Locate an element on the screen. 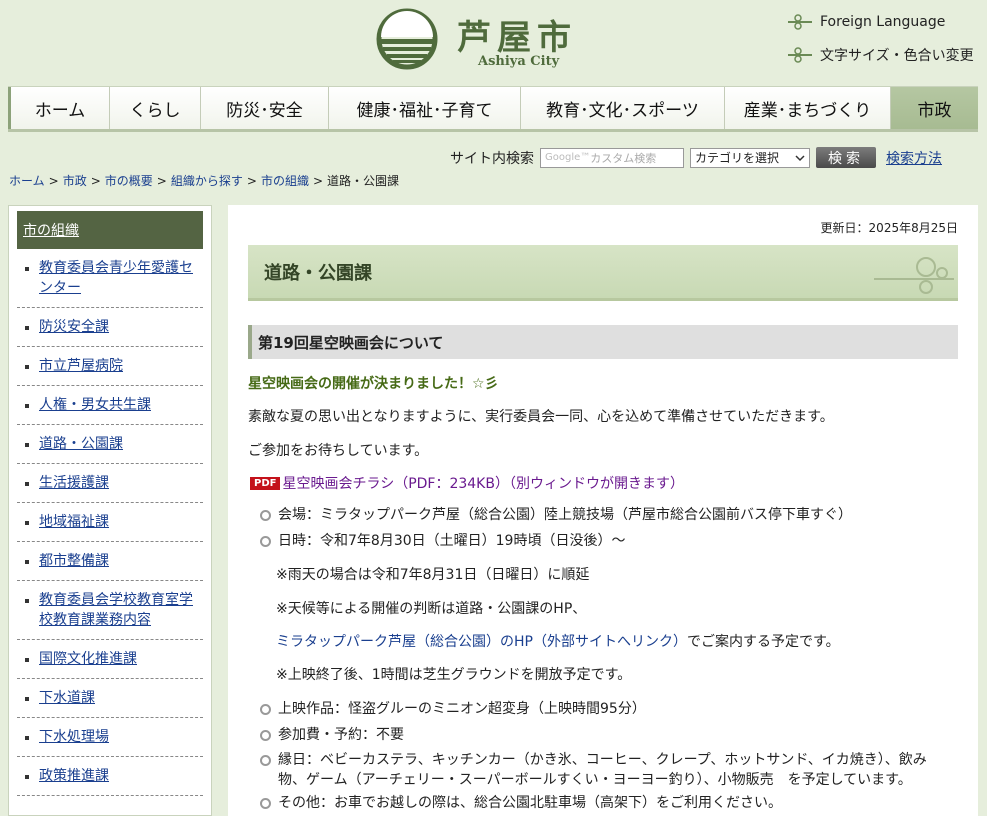  text-size-link: 文字サイズ・色合い変更 is located at coordinates (881, 55).